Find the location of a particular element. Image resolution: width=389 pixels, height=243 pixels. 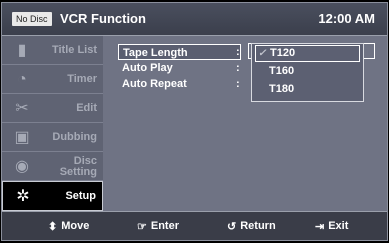

header-bar: No Disc VCR Function 12:00 AM is located at coordinates (194, 19).